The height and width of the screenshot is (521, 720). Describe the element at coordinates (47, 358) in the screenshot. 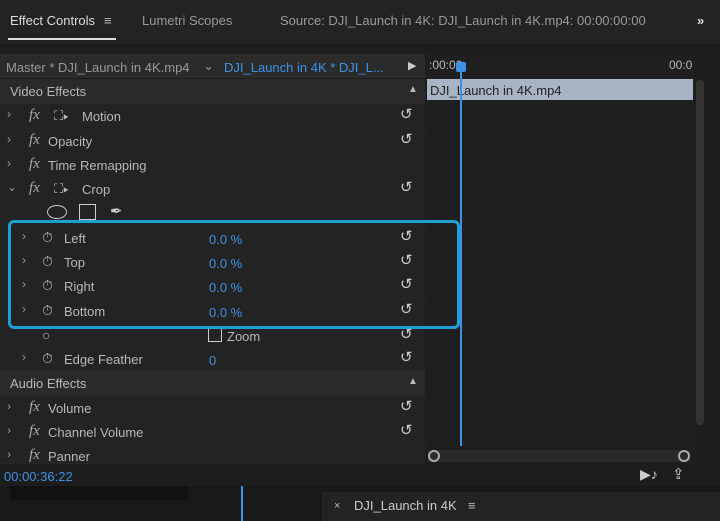

I see `stopwatch-icon: ⏱` at that location.